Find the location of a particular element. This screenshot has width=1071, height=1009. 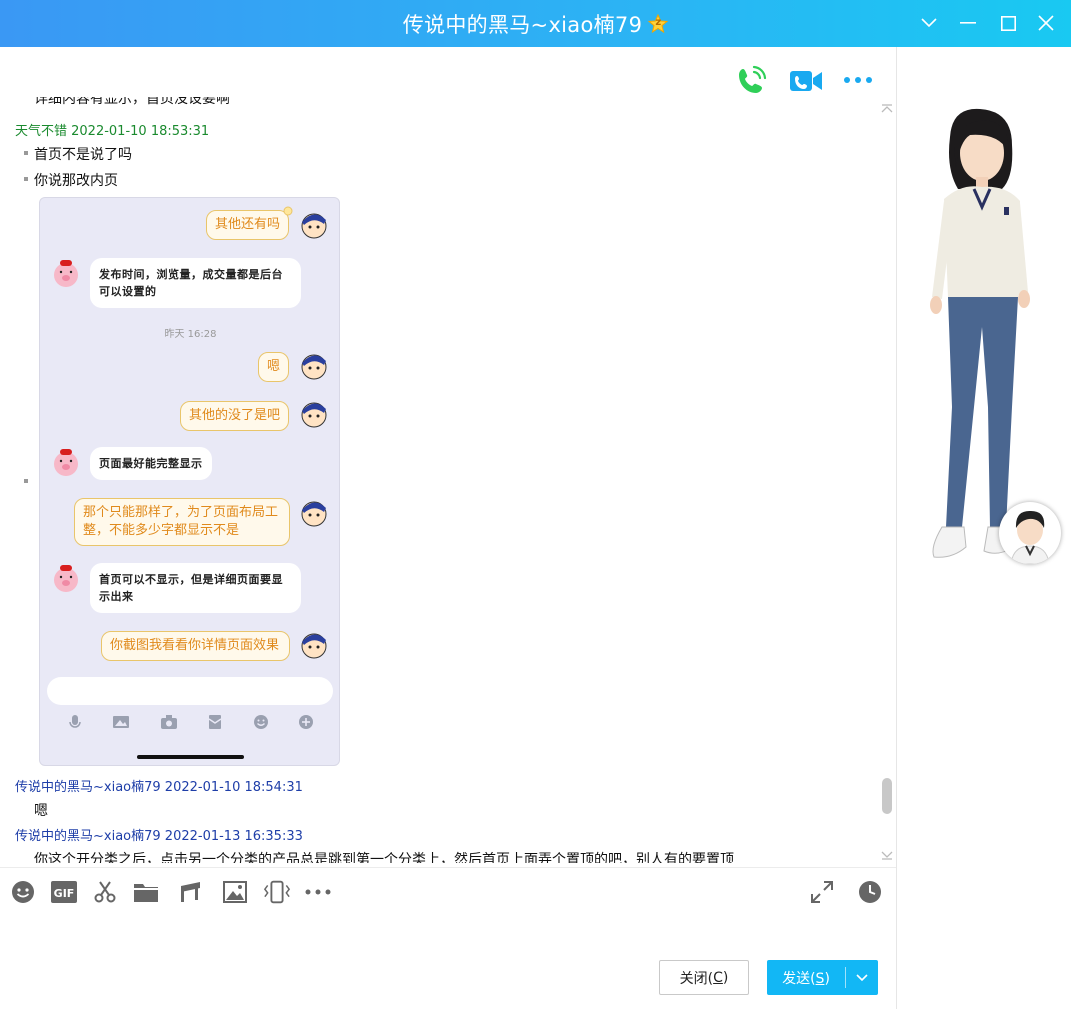

send-options-chevron-icon is located at coordinates (862, 977).